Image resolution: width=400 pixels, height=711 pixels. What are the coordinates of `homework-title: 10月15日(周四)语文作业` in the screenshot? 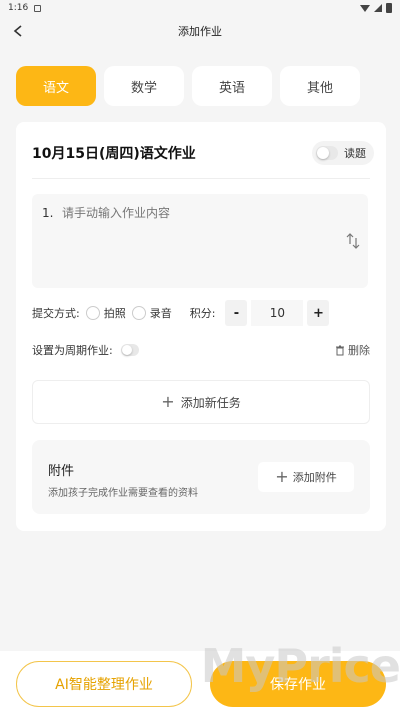 It's located at (114, 154).